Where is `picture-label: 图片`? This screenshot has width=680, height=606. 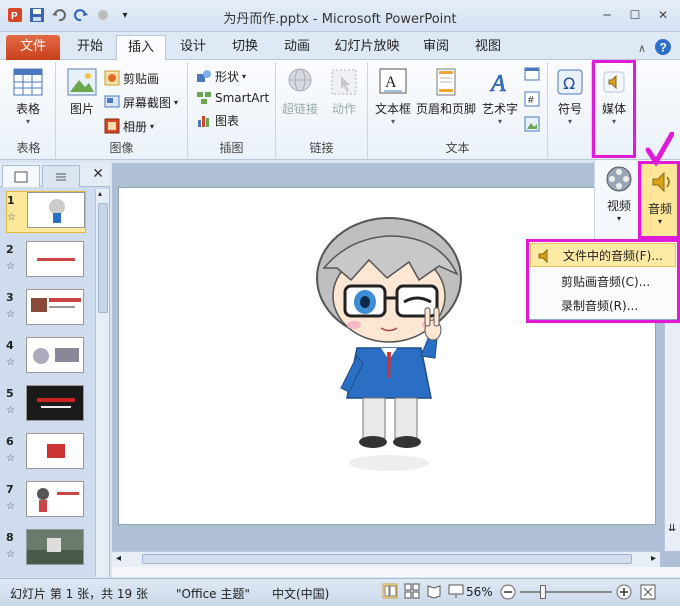
picture-label: 图片 is located at coordinates (81, 109).